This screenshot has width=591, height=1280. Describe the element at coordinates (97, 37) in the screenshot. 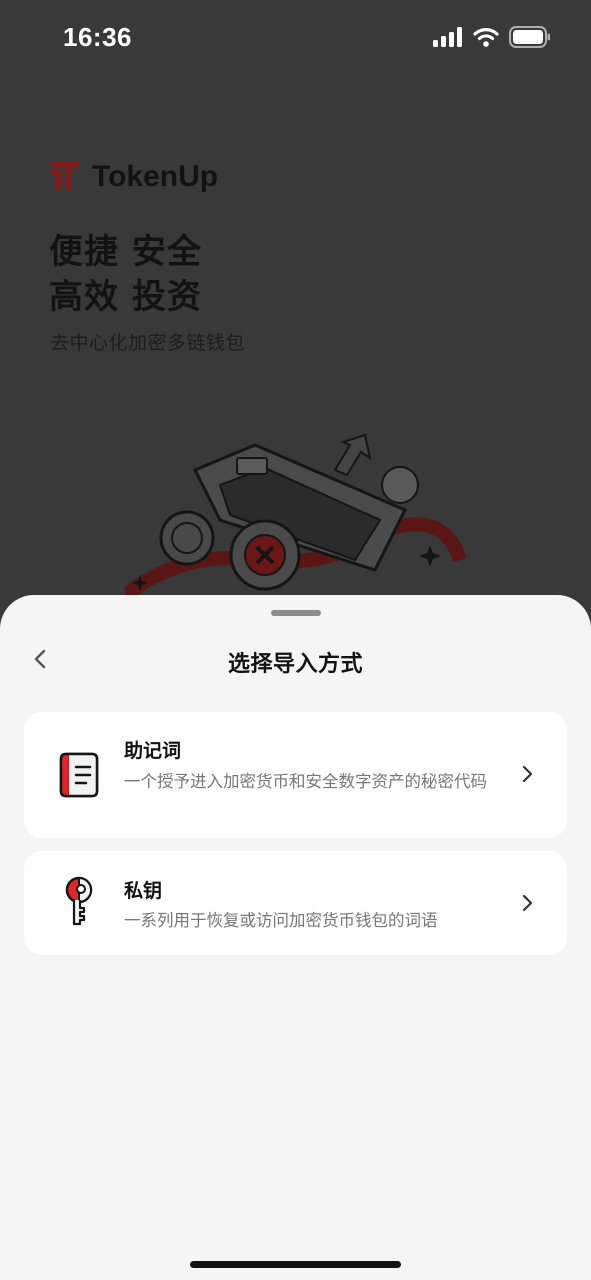

I see `status-time: 16:36` at that location.